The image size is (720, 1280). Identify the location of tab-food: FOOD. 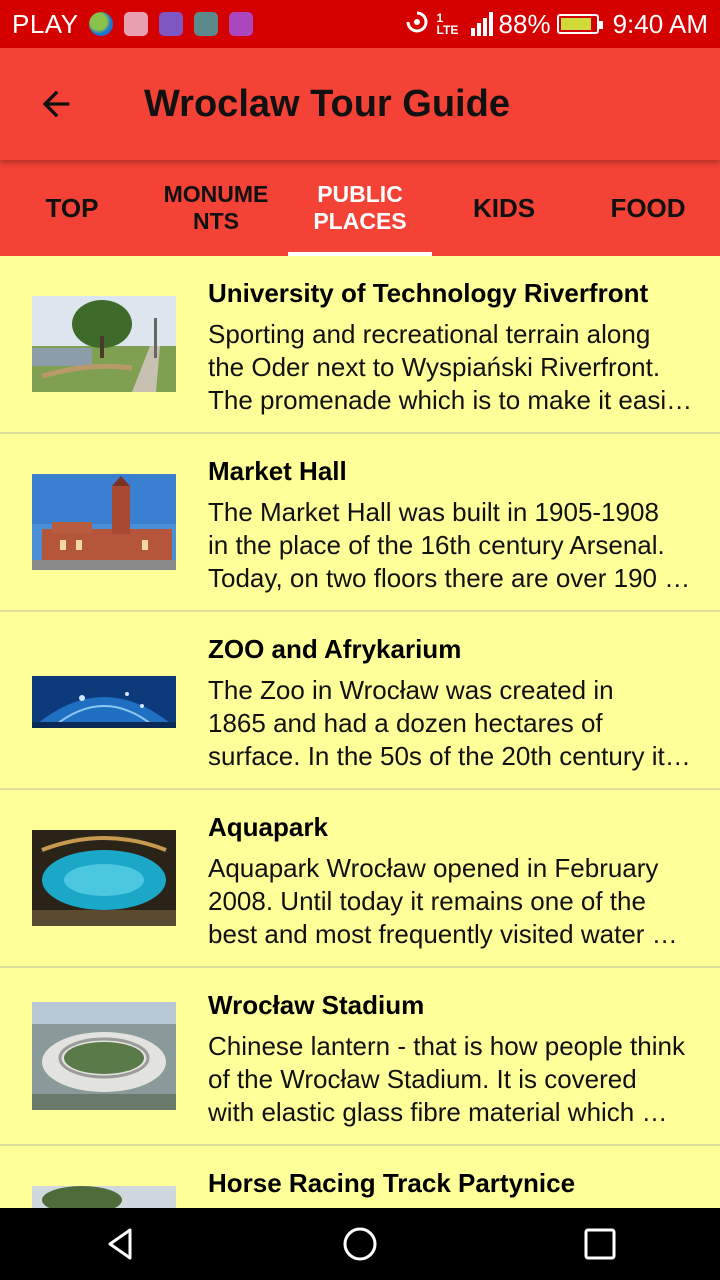
(648, 208).